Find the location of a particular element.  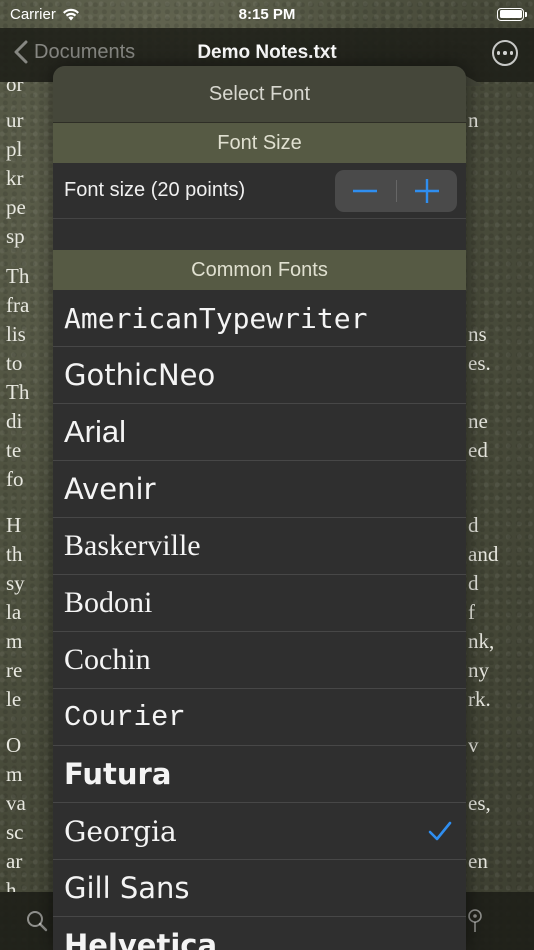

doc-fragment: ny is located at coordinates (478, 670).